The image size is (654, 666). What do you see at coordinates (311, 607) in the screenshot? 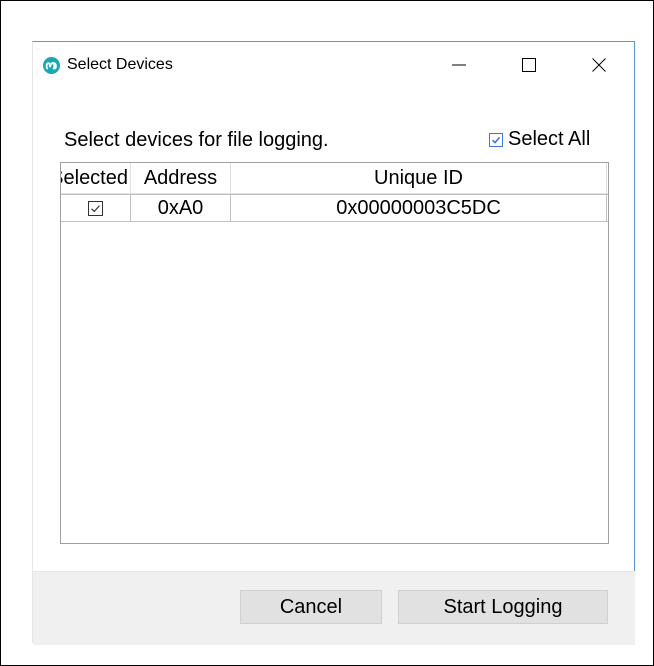
I see `cancel-button: Cancel` at bounding box center [311, 607].